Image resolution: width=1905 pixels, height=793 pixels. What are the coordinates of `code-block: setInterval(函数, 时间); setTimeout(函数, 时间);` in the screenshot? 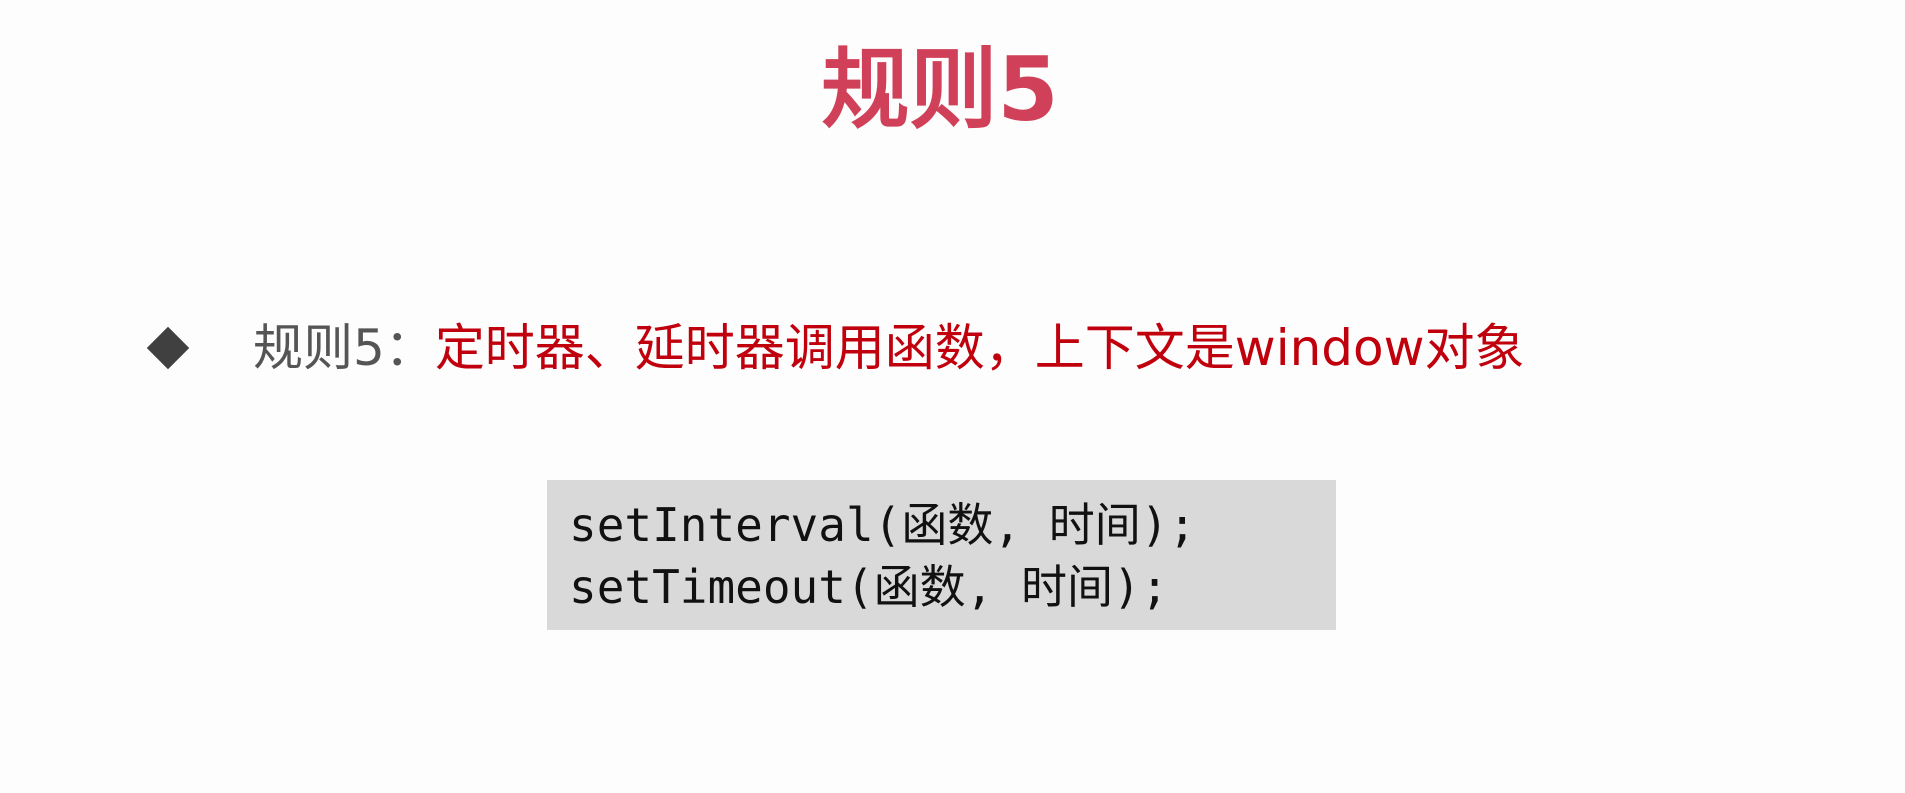 It's located at (941, 555).